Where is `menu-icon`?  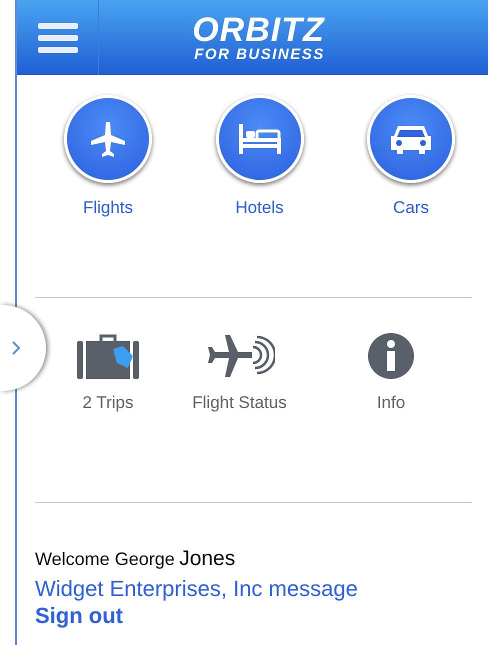 menu-icon is located at coordinates (58, 38).